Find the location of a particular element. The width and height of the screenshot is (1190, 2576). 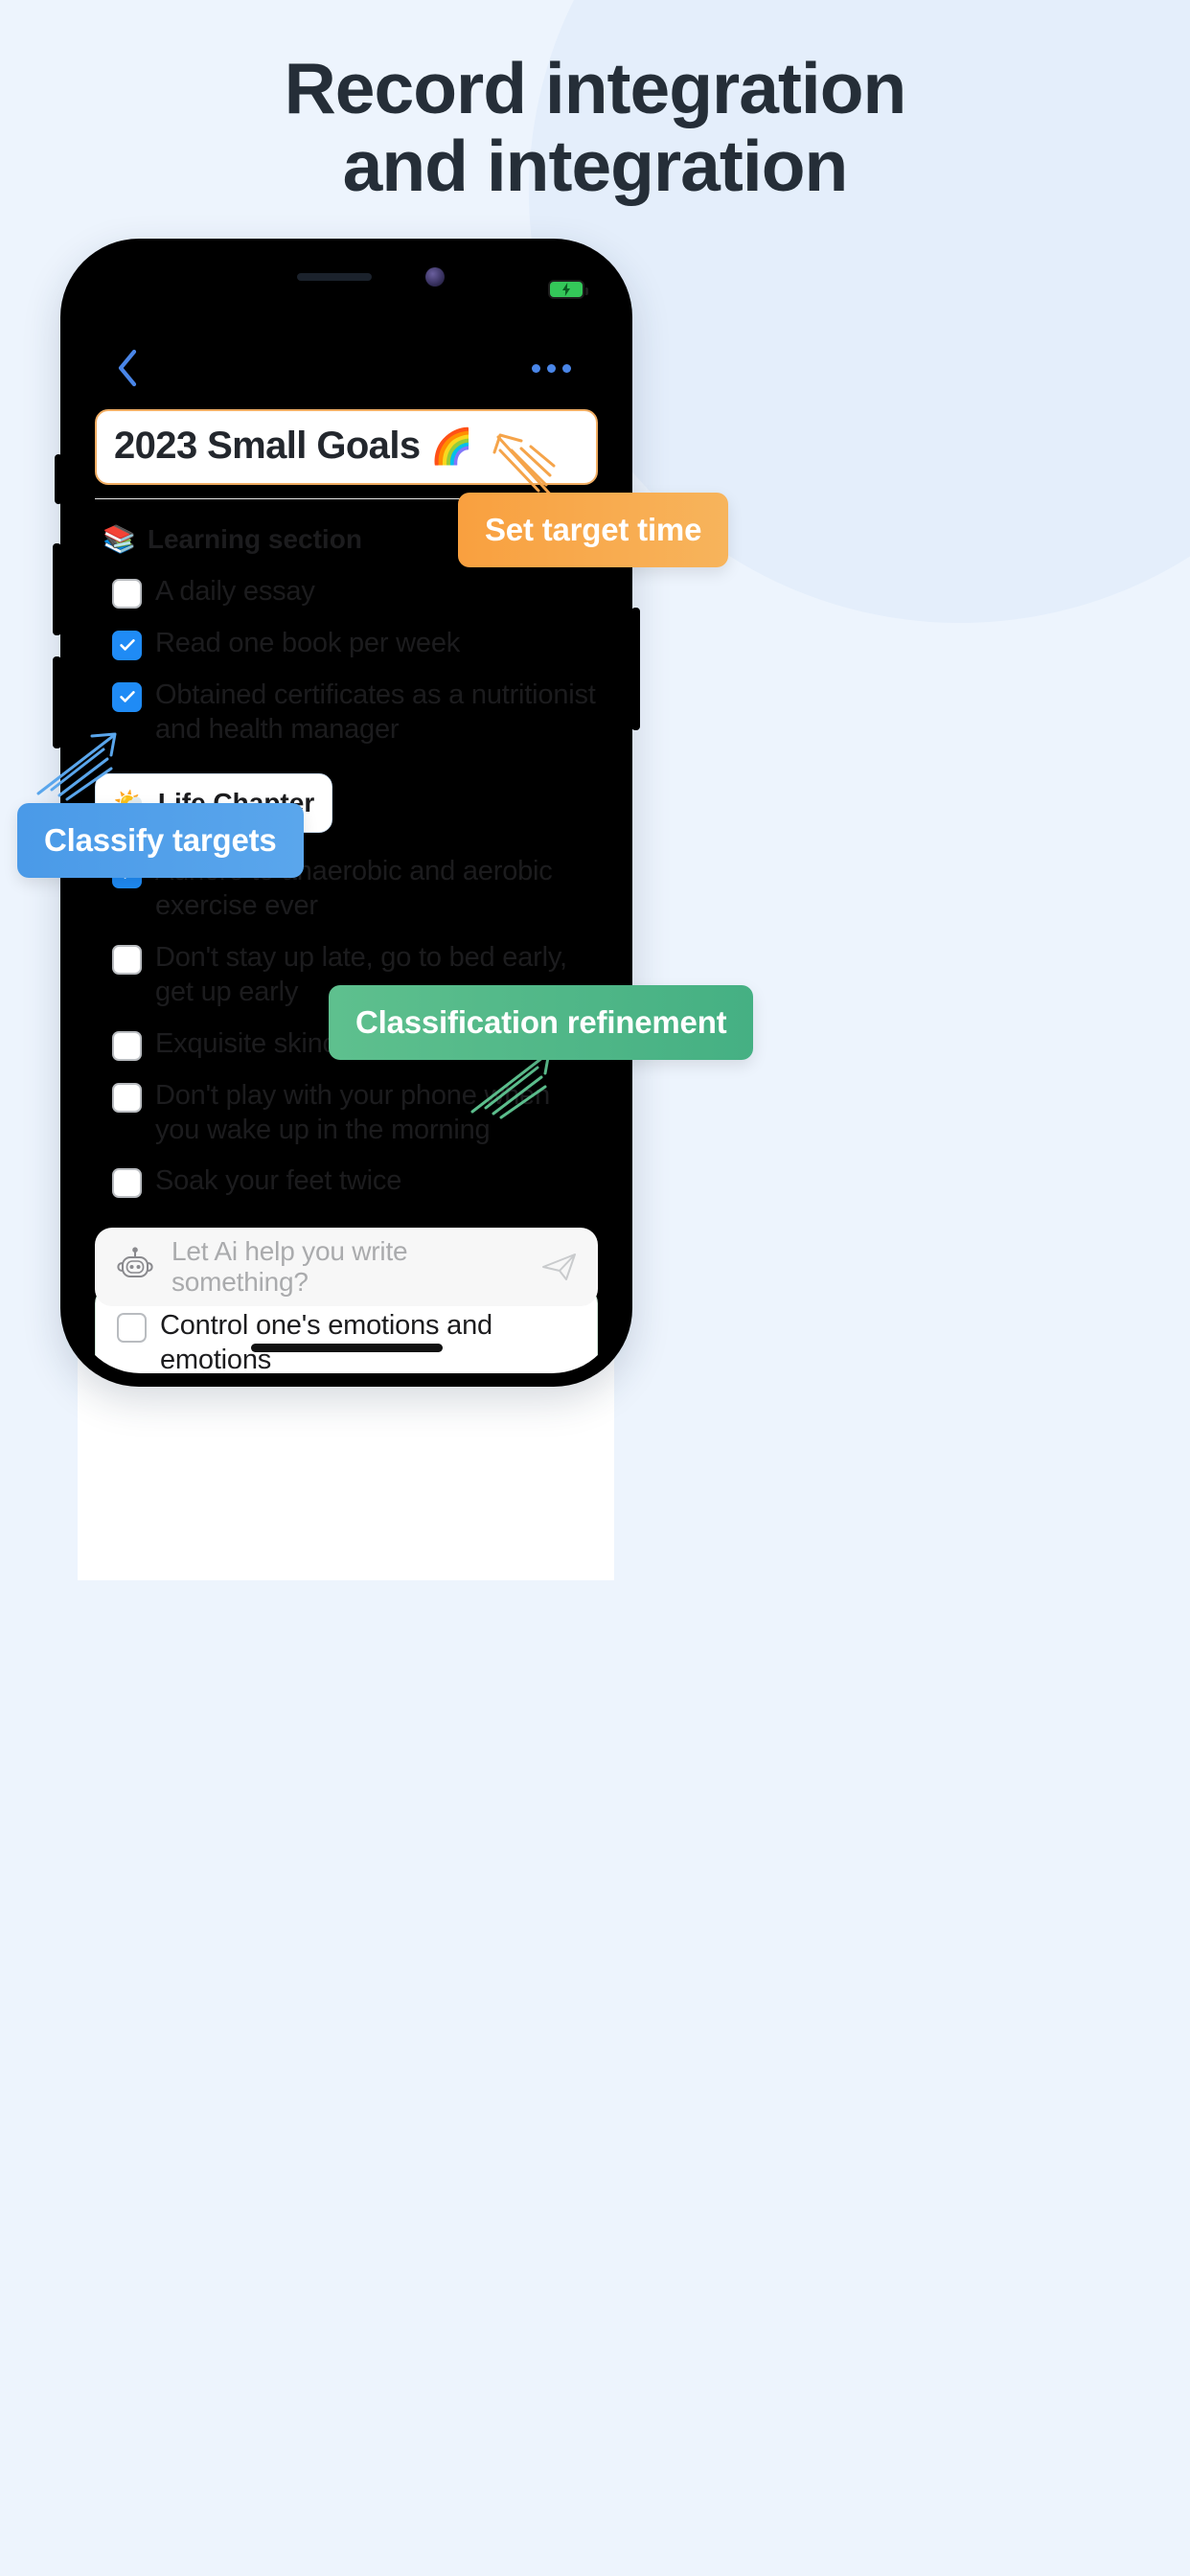

phone-notch is located at coordinates (347, 282).